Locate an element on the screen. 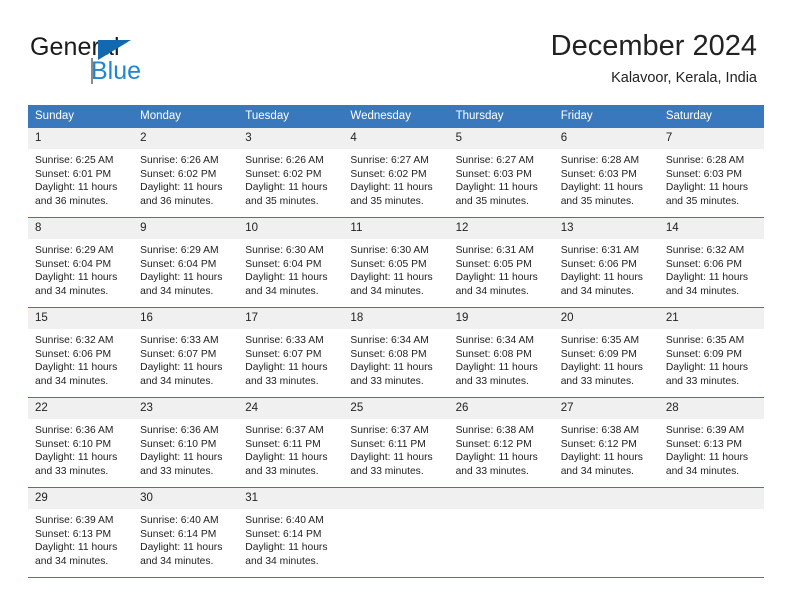 Image resolution: width=792 pixels, height=612 pixels. sunrise-text: Sunrise: 6:38 AM is located at coordinates (600, 430).